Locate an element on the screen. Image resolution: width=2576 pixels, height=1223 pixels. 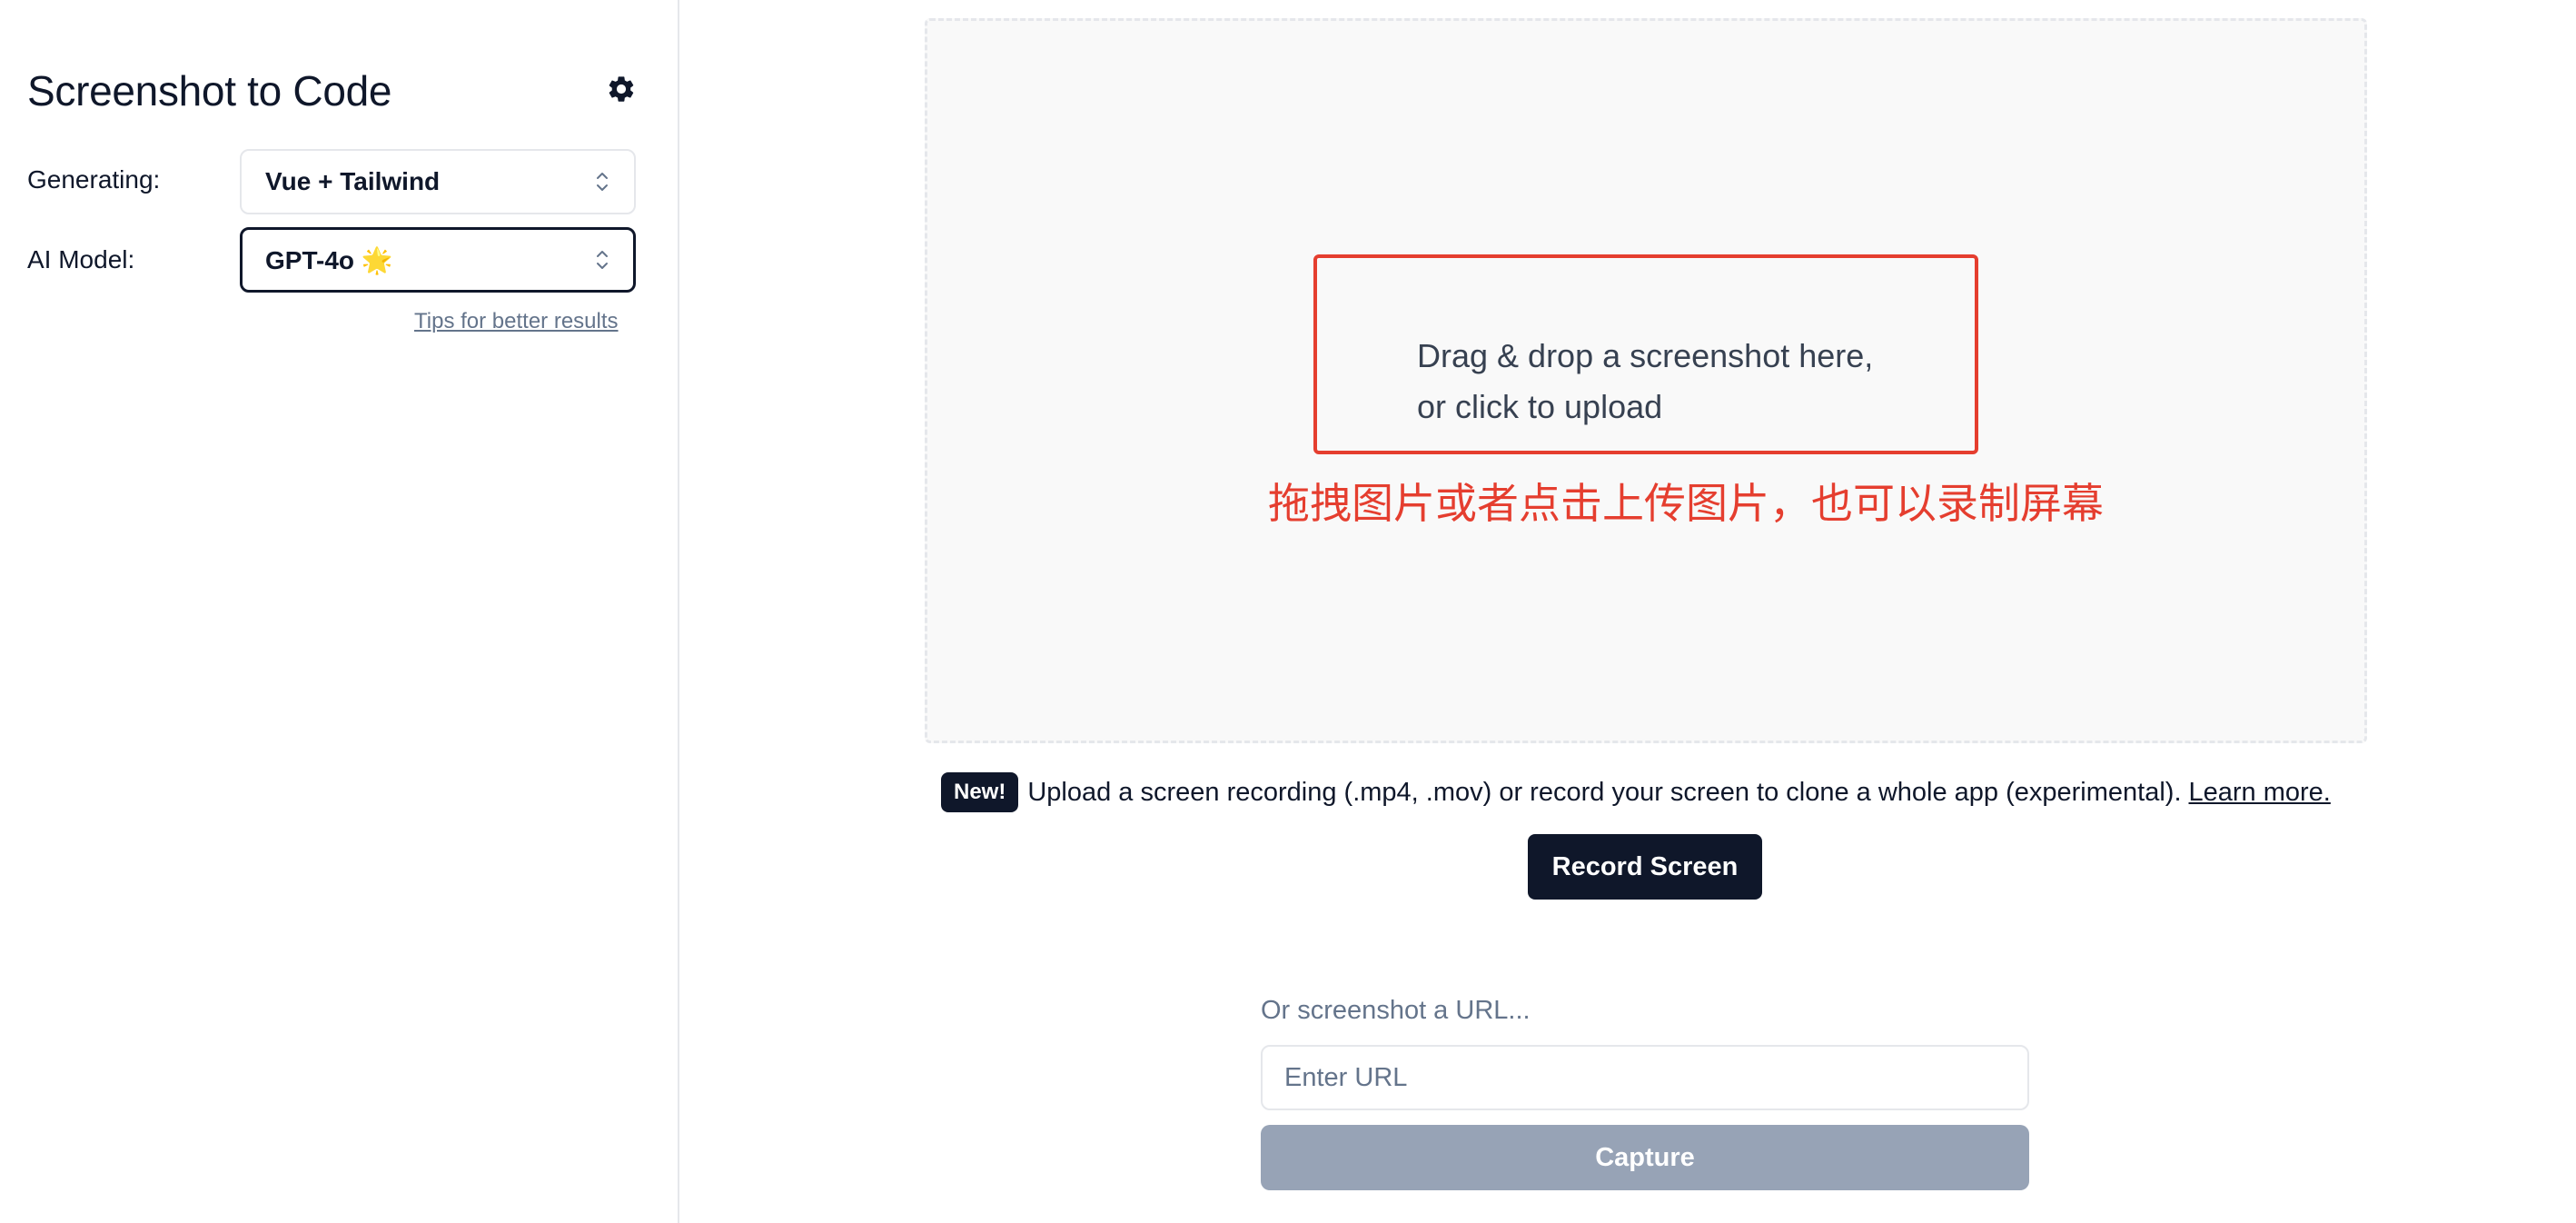
app-title: Screenshot to Code is located at coordinates (209, 91).